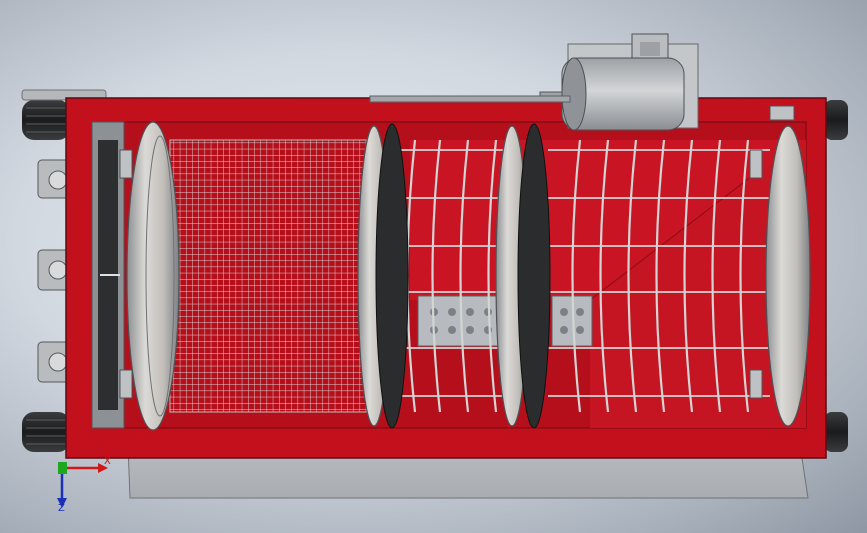 The height and width of the screenshot is (533, 867). I want to click on z-axis-label: Z, so click(61, 508).